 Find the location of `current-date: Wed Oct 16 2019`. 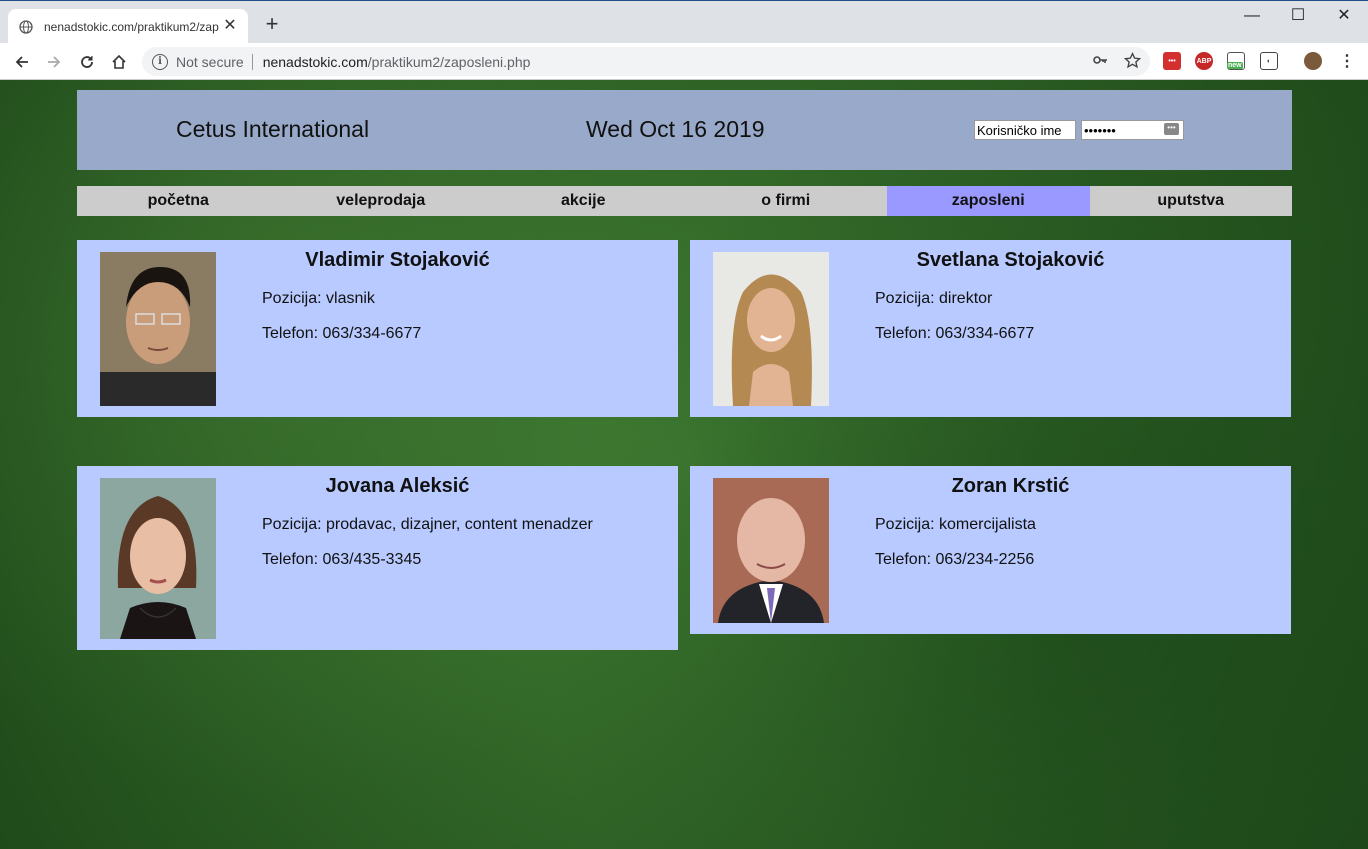

current-date: Wed Oct 16 2019 is located at coordinates (675, 129).